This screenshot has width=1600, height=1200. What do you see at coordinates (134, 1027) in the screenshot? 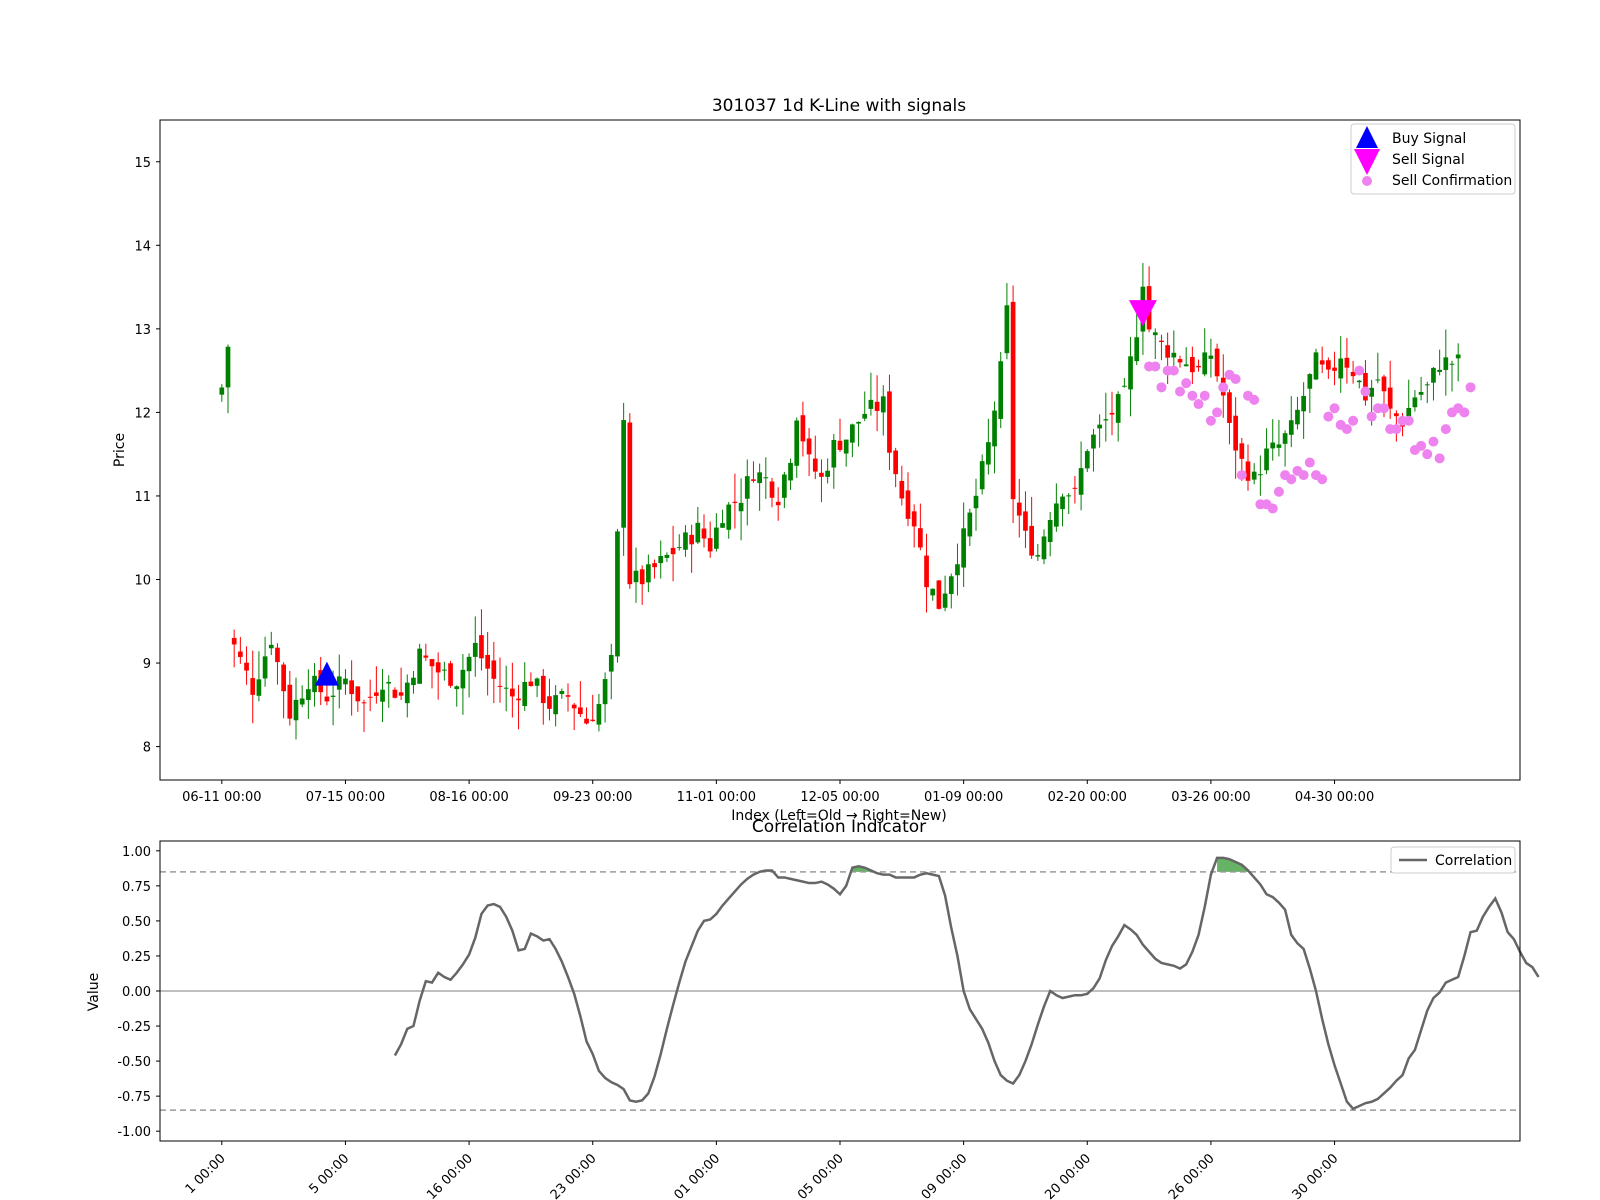
I see `correlation-y-tick-label: -0.25` at bounding box center [134, 1027].